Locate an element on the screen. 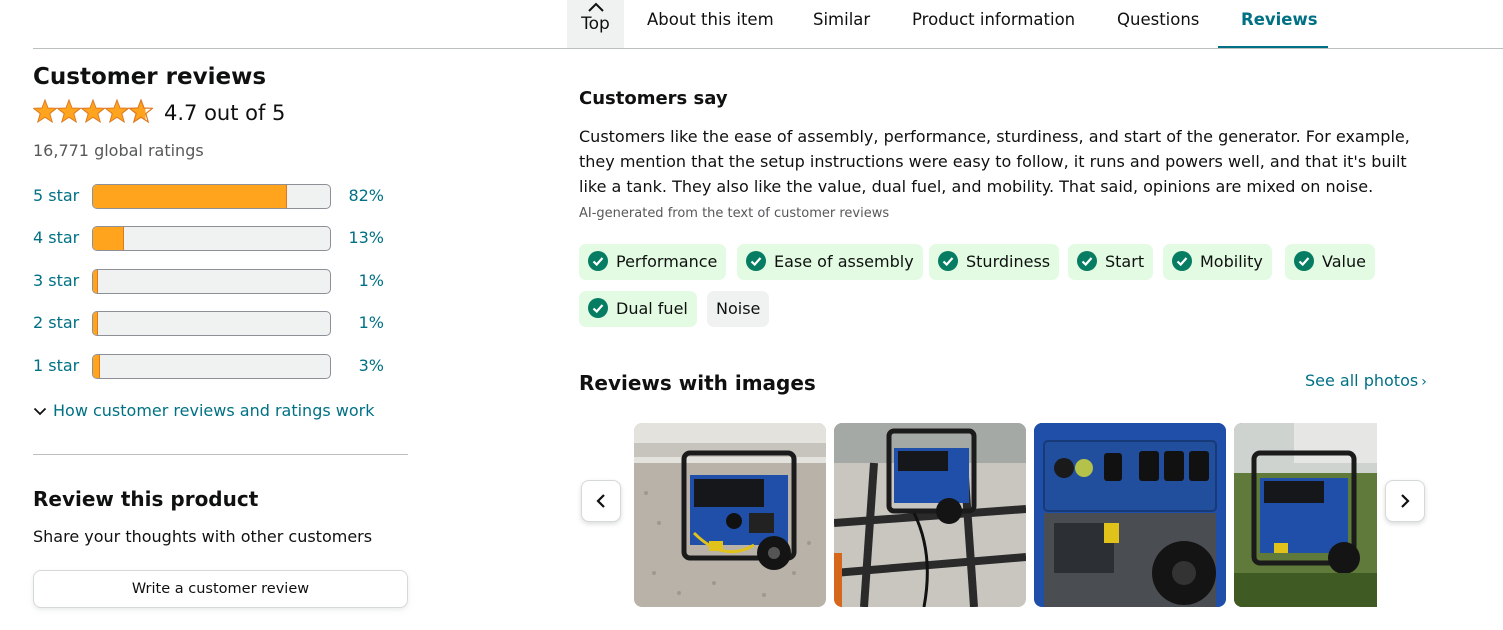 Image resolution: width=1503 pixels, height=630 pixels. section-divider is located at coordinates (220, 454).